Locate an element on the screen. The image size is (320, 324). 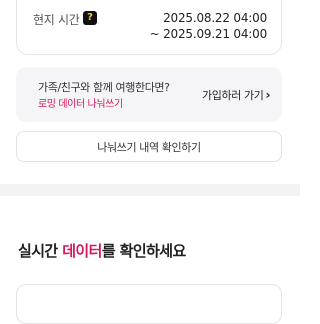
realtime-prefix: 실시간 is located at coordinates (40, 251).